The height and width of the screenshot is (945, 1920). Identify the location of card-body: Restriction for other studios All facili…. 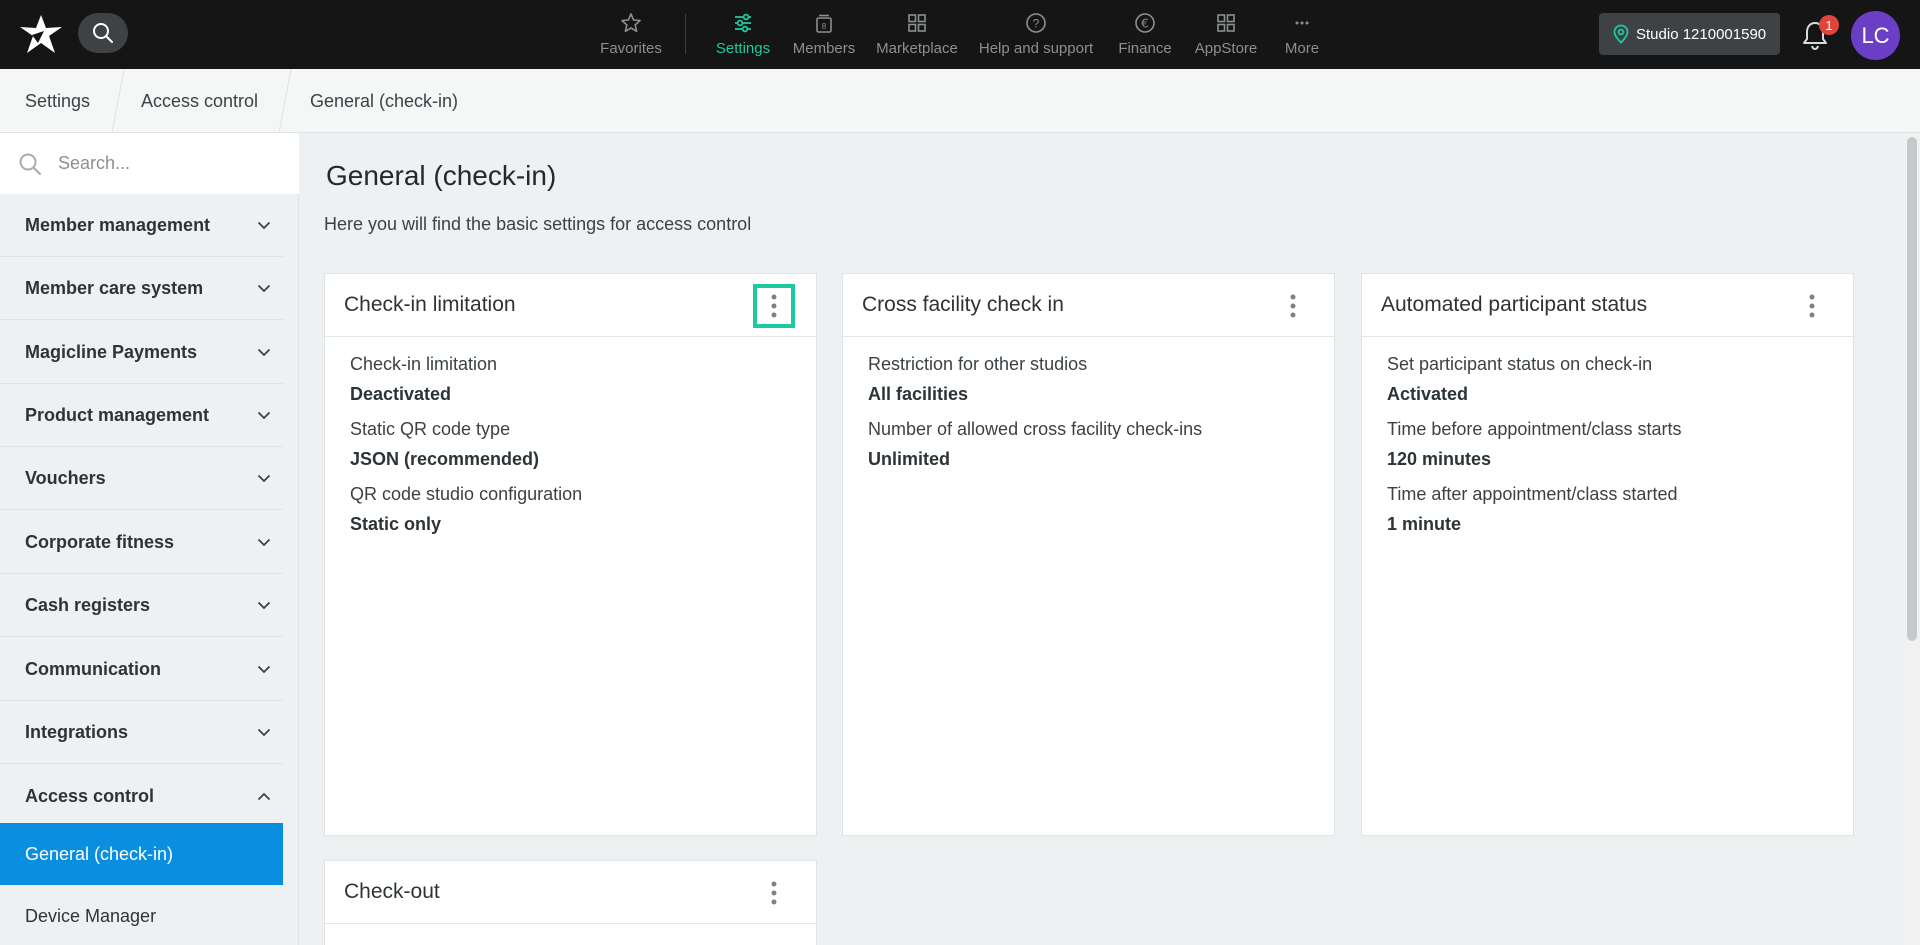
(1035, 414).